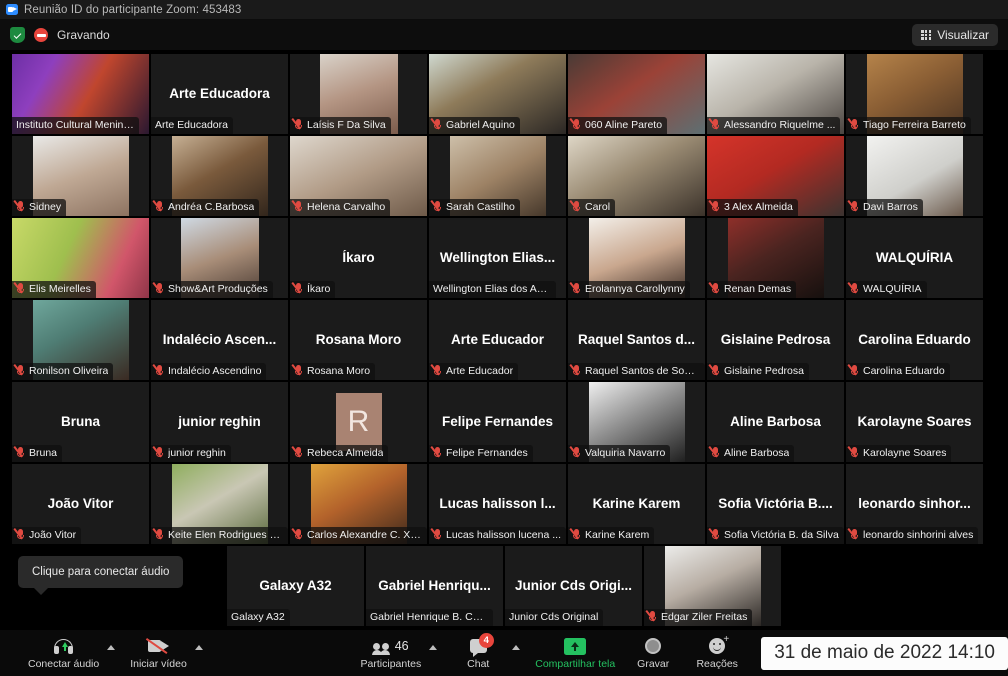  Describe the element at coordinates (41, 35) in the screenshot. I see `recording-dot-icon` at that location.